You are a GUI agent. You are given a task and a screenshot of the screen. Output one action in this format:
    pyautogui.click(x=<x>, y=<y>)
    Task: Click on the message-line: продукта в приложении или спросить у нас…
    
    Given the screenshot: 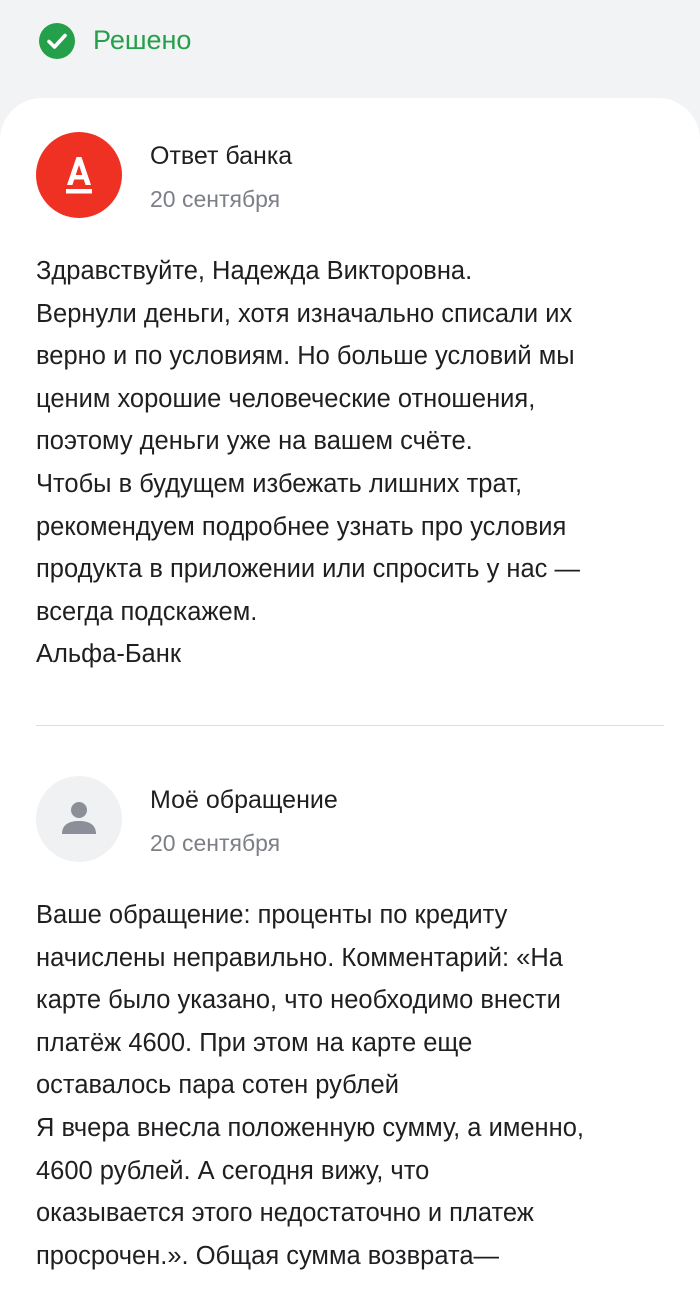 What is the action you would take?
    pyautogui.click(x=308, y=569)
    